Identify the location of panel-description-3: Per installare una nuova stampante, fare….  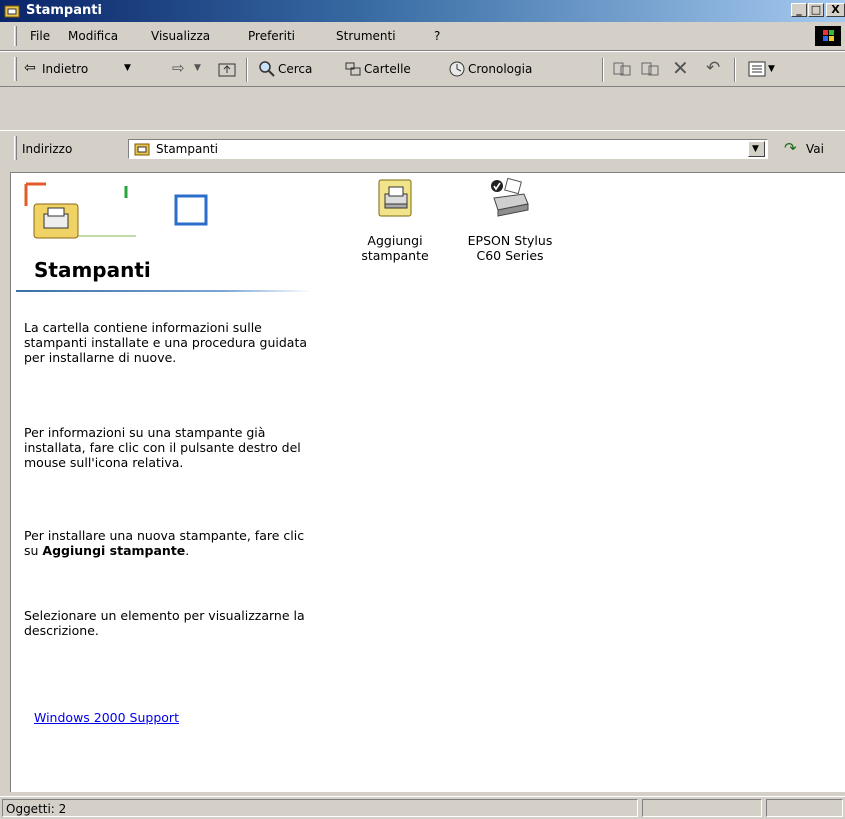
(169, 543).